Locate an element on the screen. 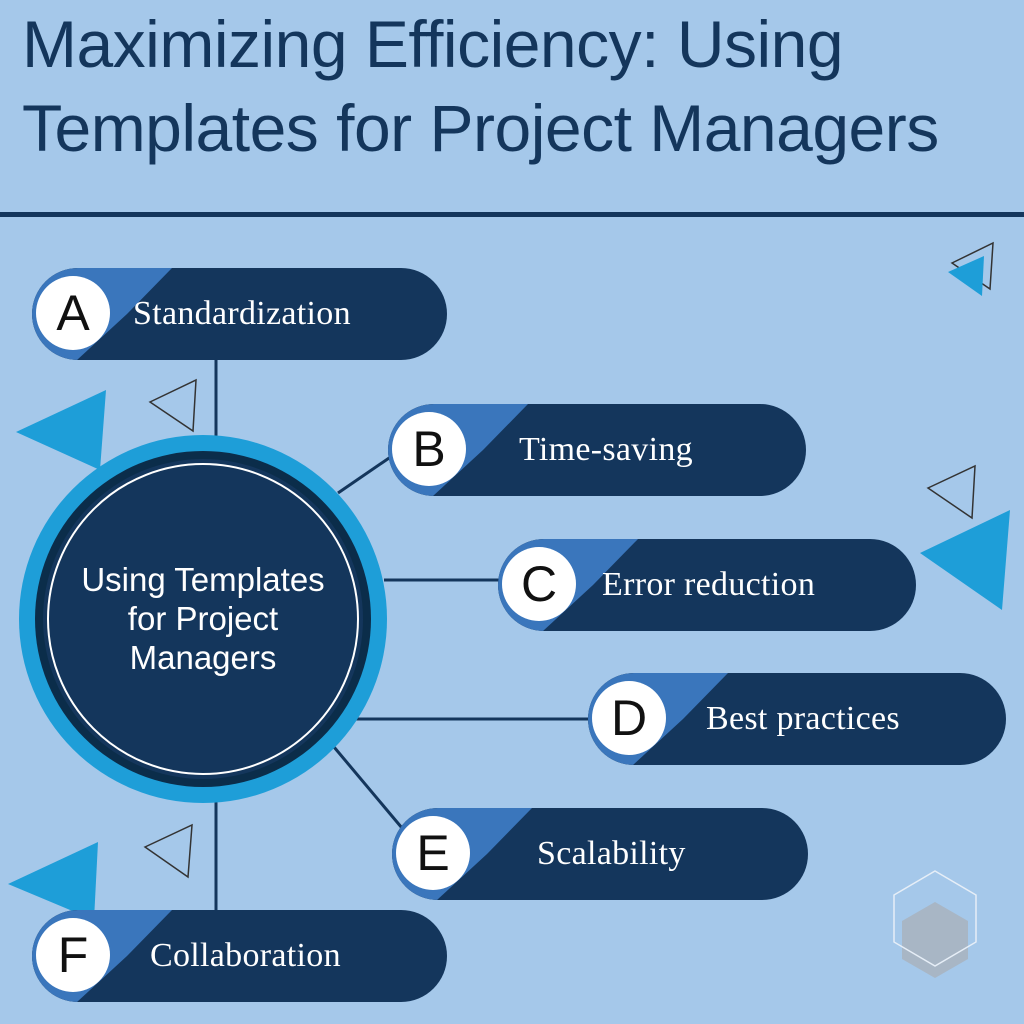 This screenshot has width=1024, height=1024. hub-label-line-2: for Project is located at coordinates (203, 618).